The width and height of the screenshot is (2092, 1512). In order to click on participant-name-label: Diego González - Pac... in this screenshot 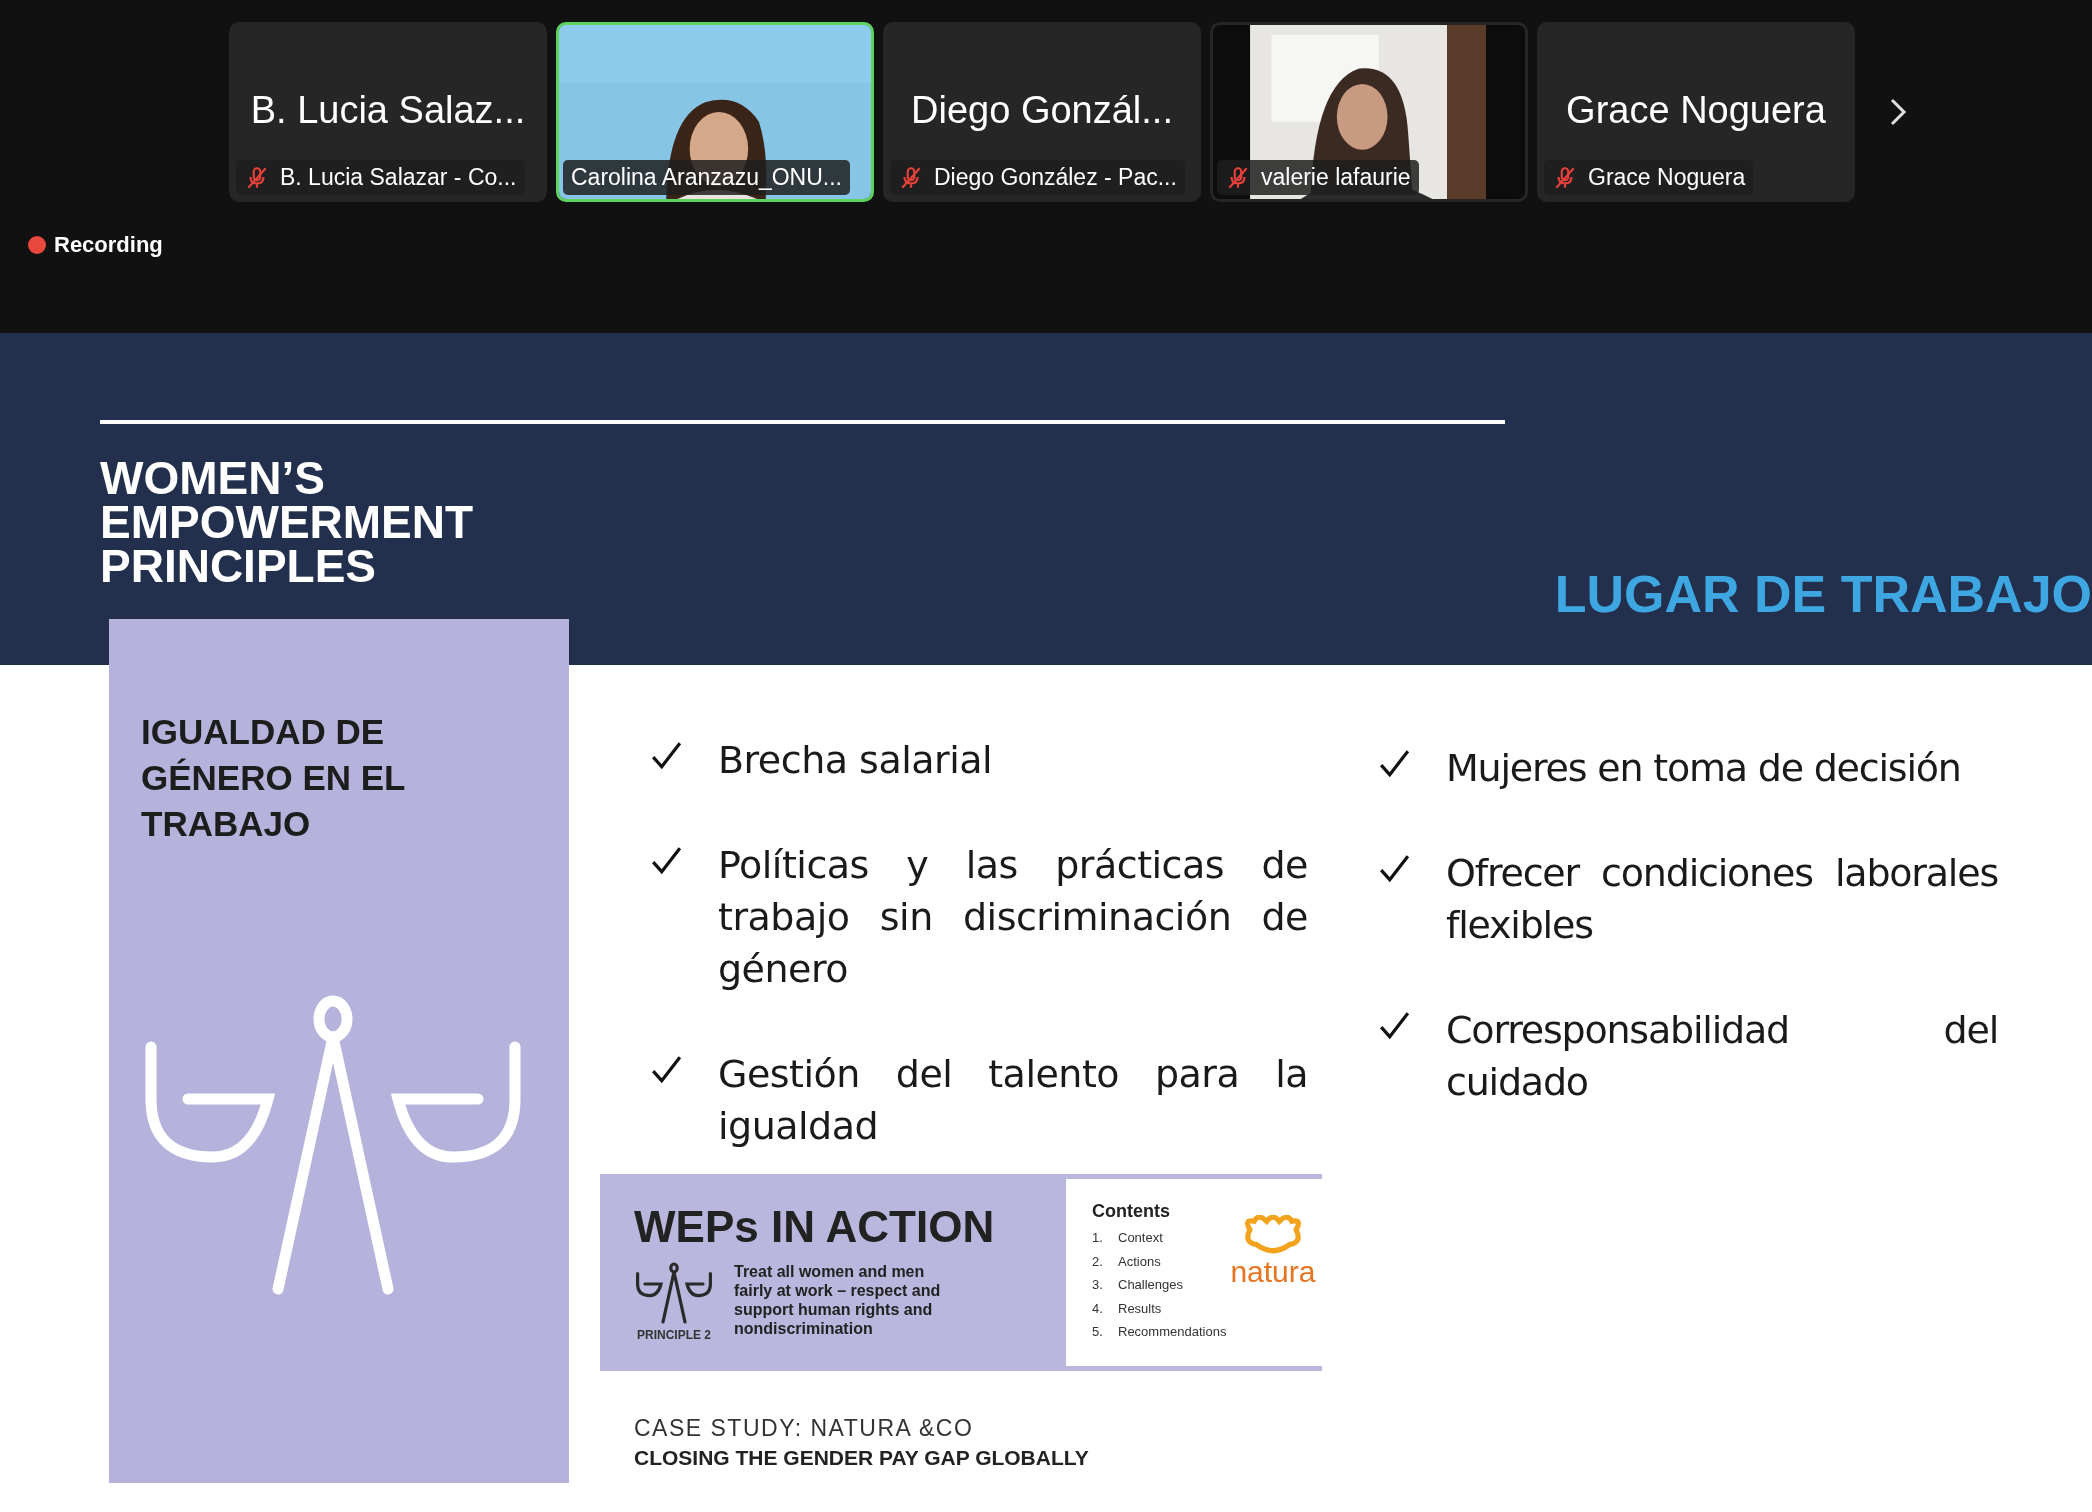, I will do `click(1055, 177)`.